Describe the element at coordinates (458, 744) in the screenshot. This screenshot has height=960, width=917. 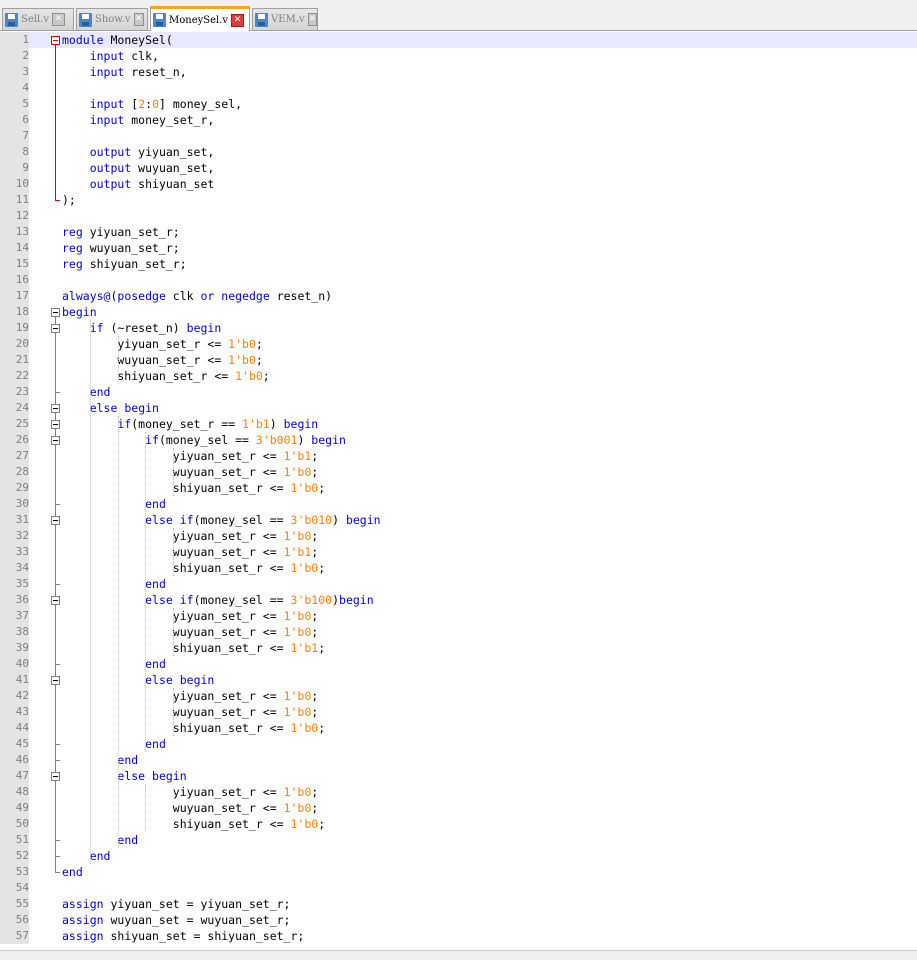
I see `code-line: 45 end` at that location.